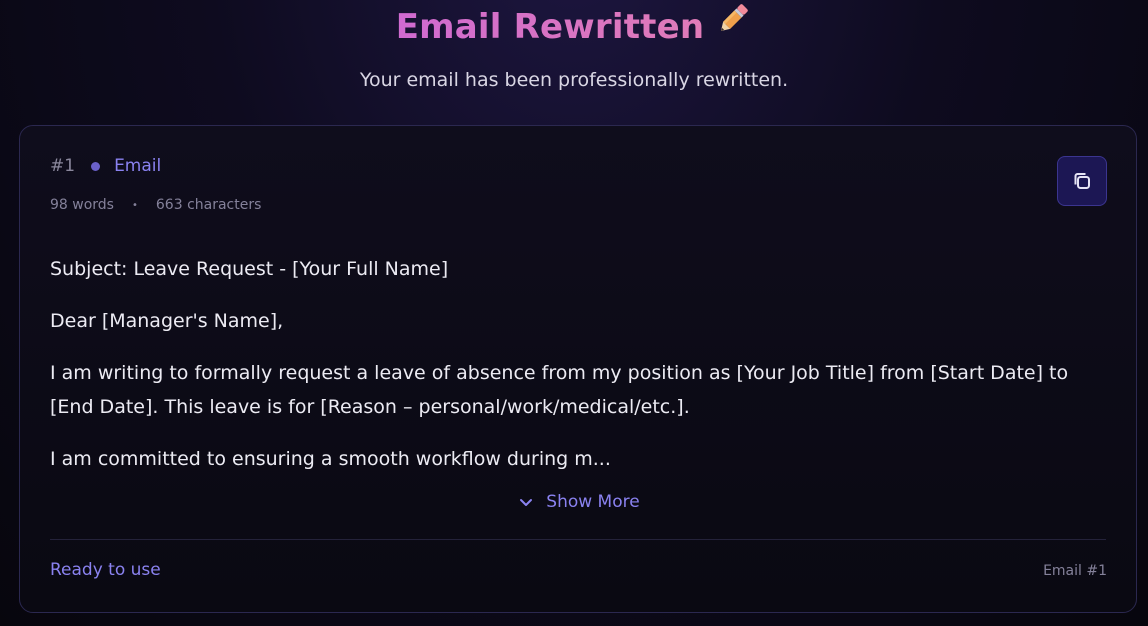 The height and width of the screenshot is (626, 1148). What do you see at coordinates (105, 570) in the screenshot?
I see `status-text: Ready to use` at bounding box center [105, 570].